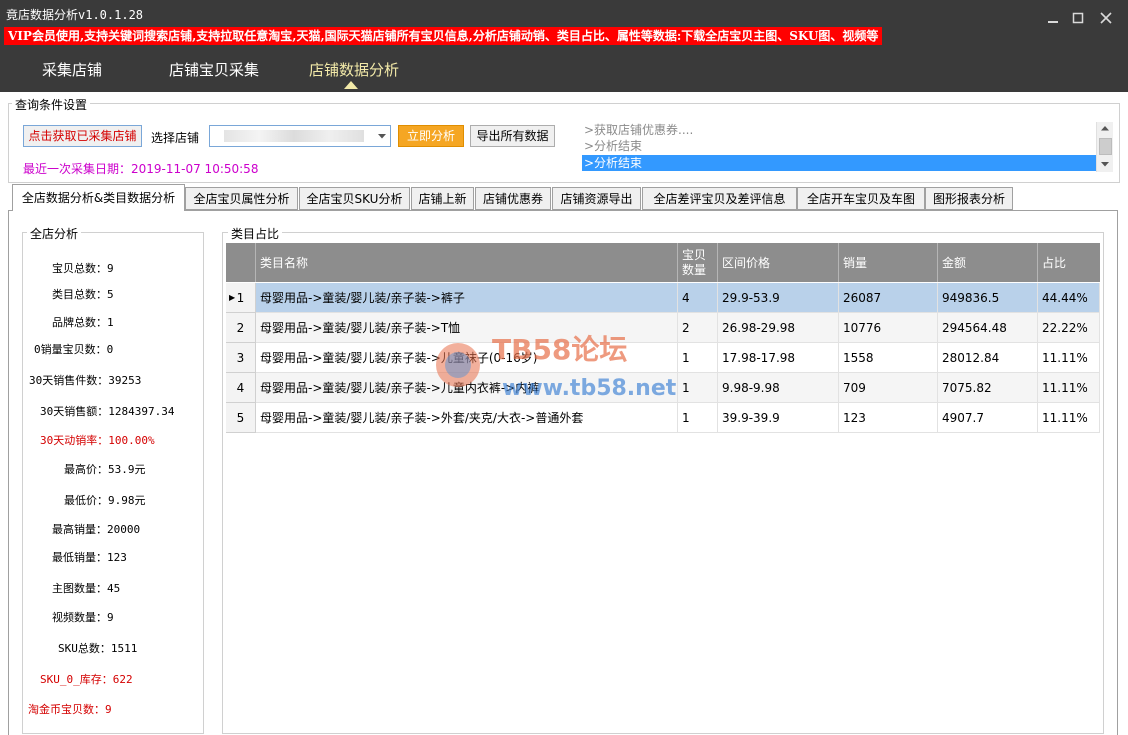  What do you see at coordinates (354, 69) in the screenshot?
I see `nav-tab-data-analysis: 店铺数据分析` at bounding box center [354, 69].